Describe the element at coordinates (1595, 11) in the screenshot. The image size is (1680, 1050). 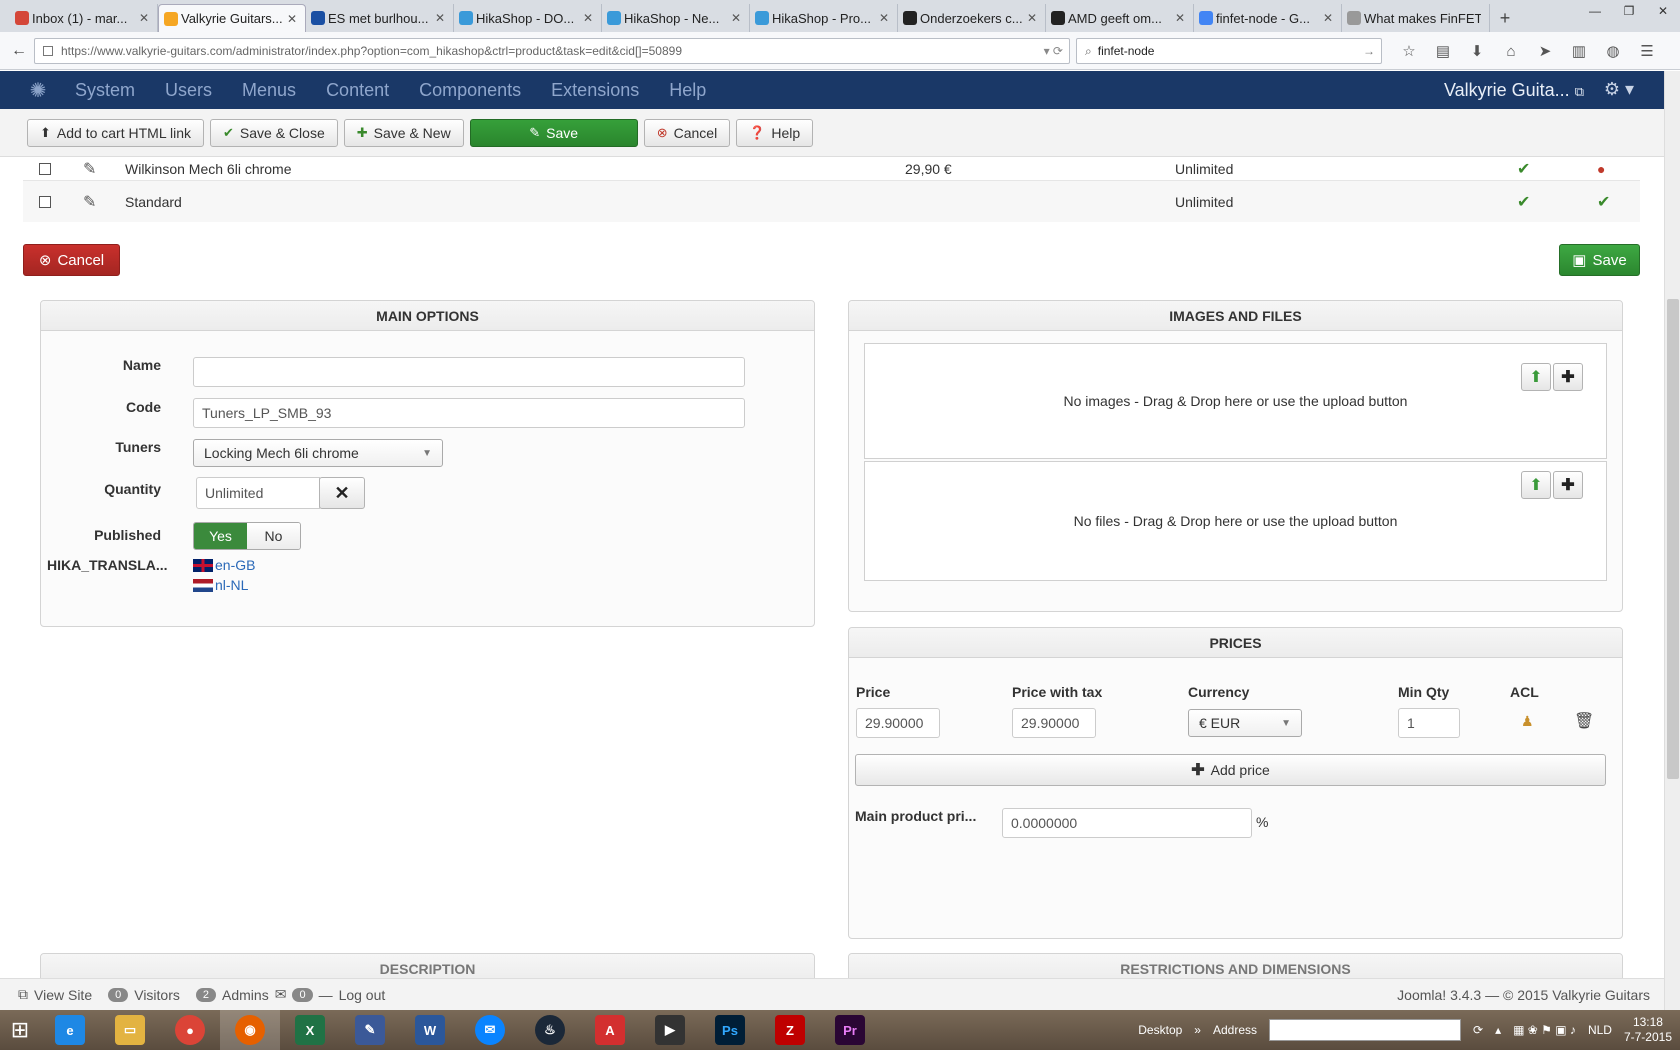
I see `minimize-icon: —` at that location.